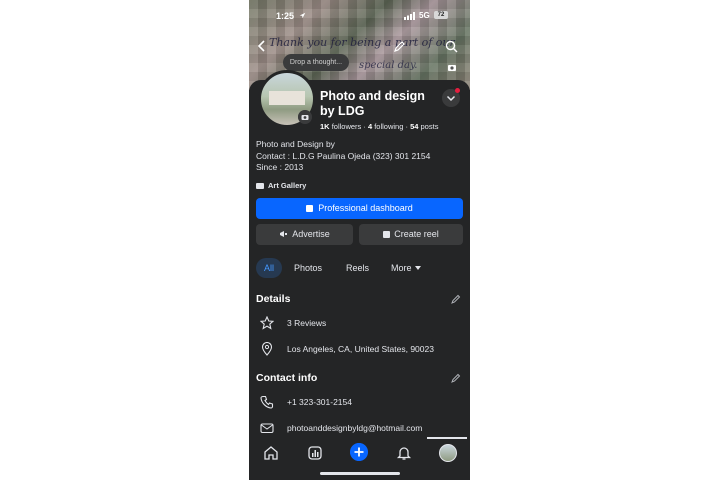  What do you see at coordinates (357, 268) in the screenshot?
I see `tab-reels: Reels` at bounding box center [357, 268].